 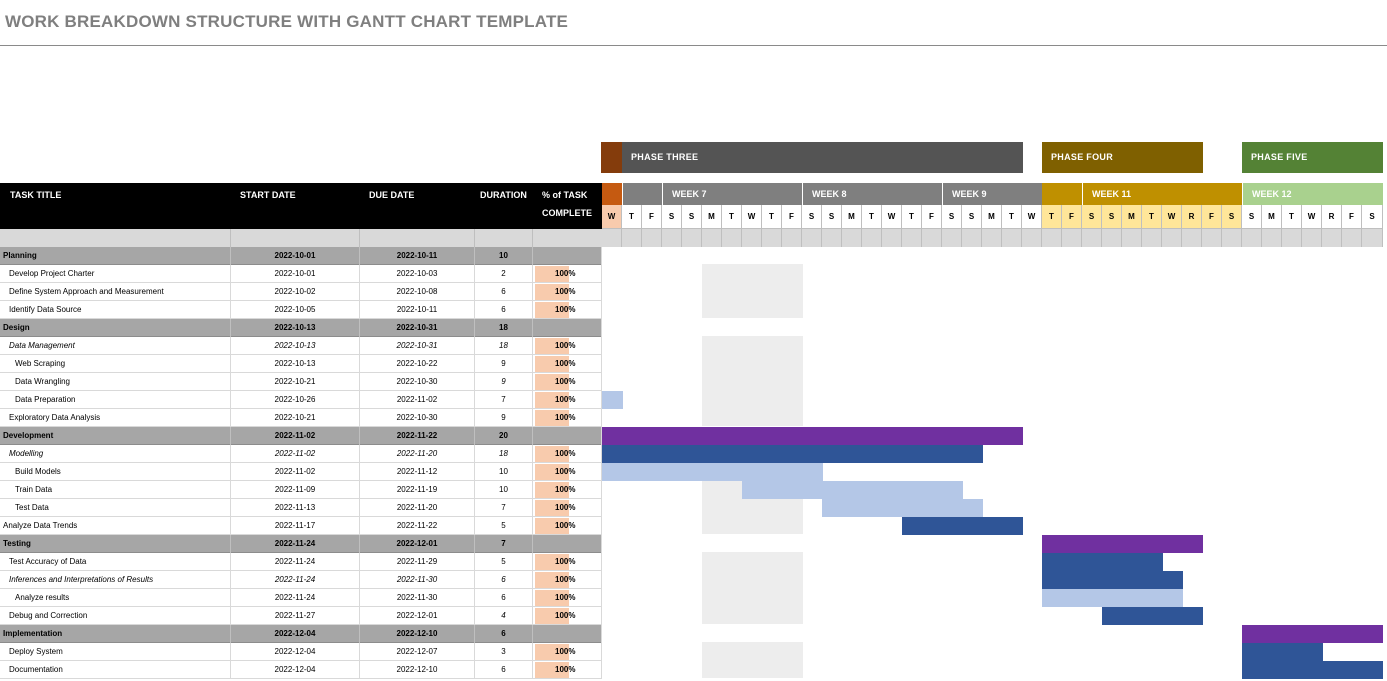 I want to click on duration-cell: 7, so click(x=503, y=508).